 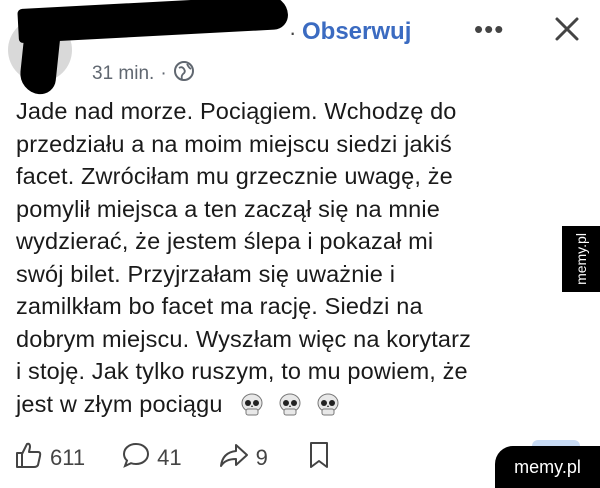 What do you see at coordinates (228, 208) in the screenshot?
I see `post-line: pomylił miejsca a ten zaczął się na mnie` at bounding box center [228, 208].